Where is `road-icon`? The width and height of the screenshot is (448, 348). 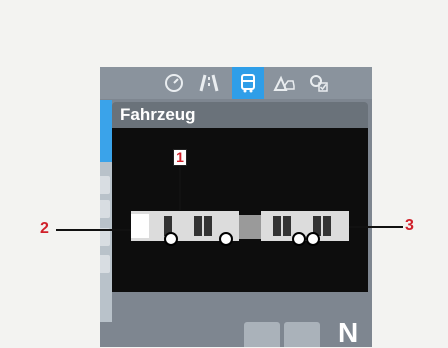 road-icon is located at coordinates (209, 83).